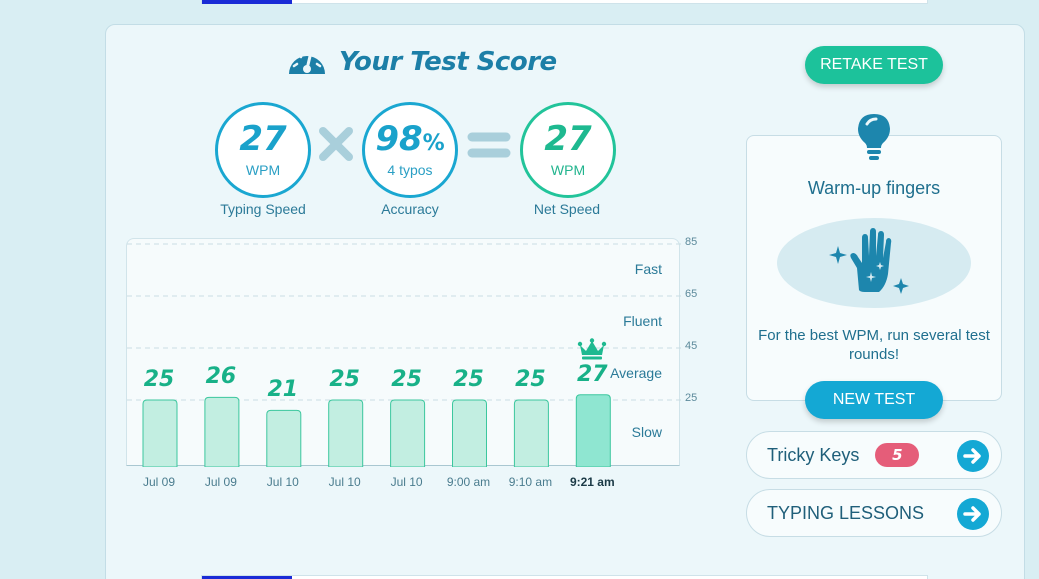  What do you see at coordinates (874, 65) in the screenshot?
I see `retake-test-button: RETAKE TEST` at bounding box center [874, 65].